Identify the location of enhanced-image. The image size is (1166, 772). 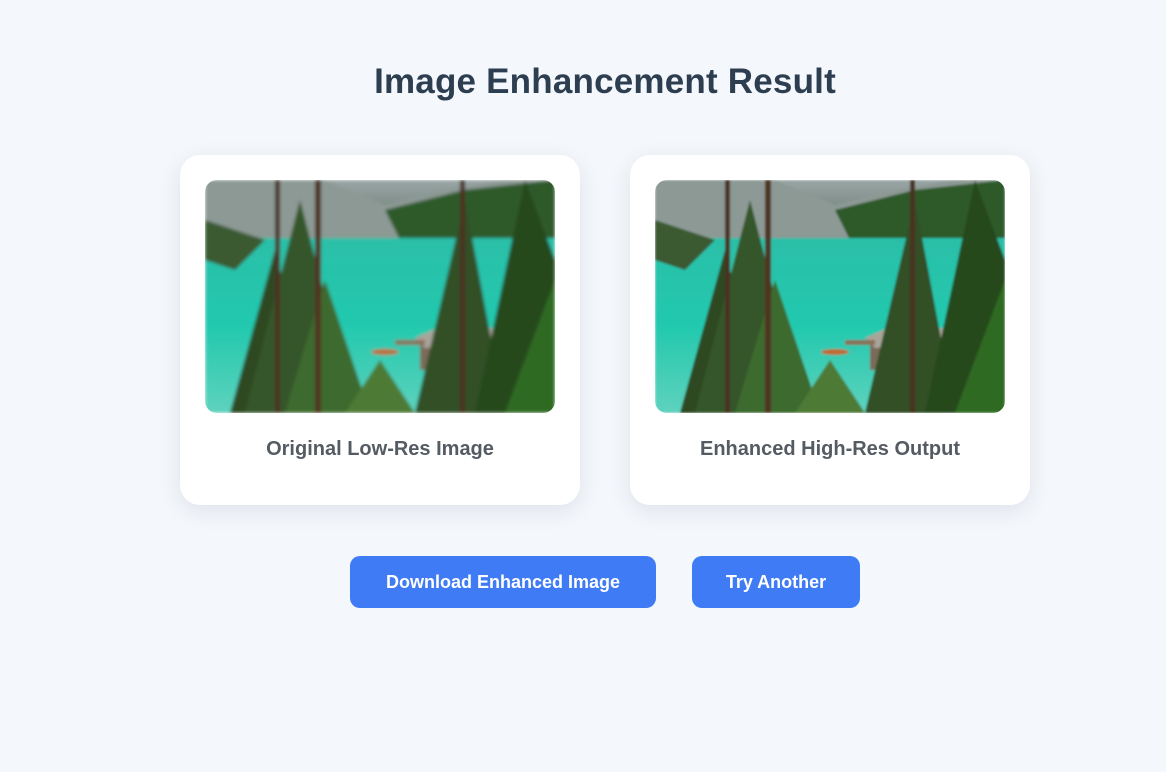
(830, 296).